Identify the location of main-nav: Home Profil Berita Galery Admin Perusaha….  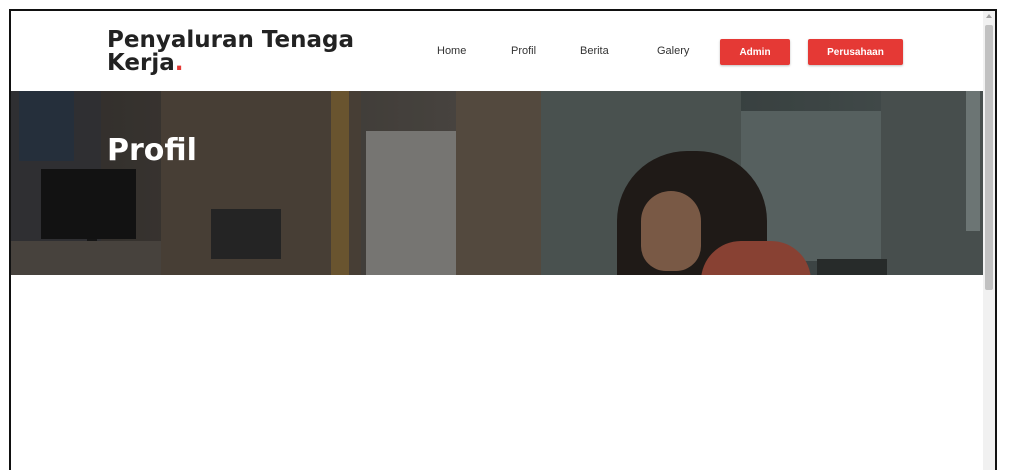
(503, 52).